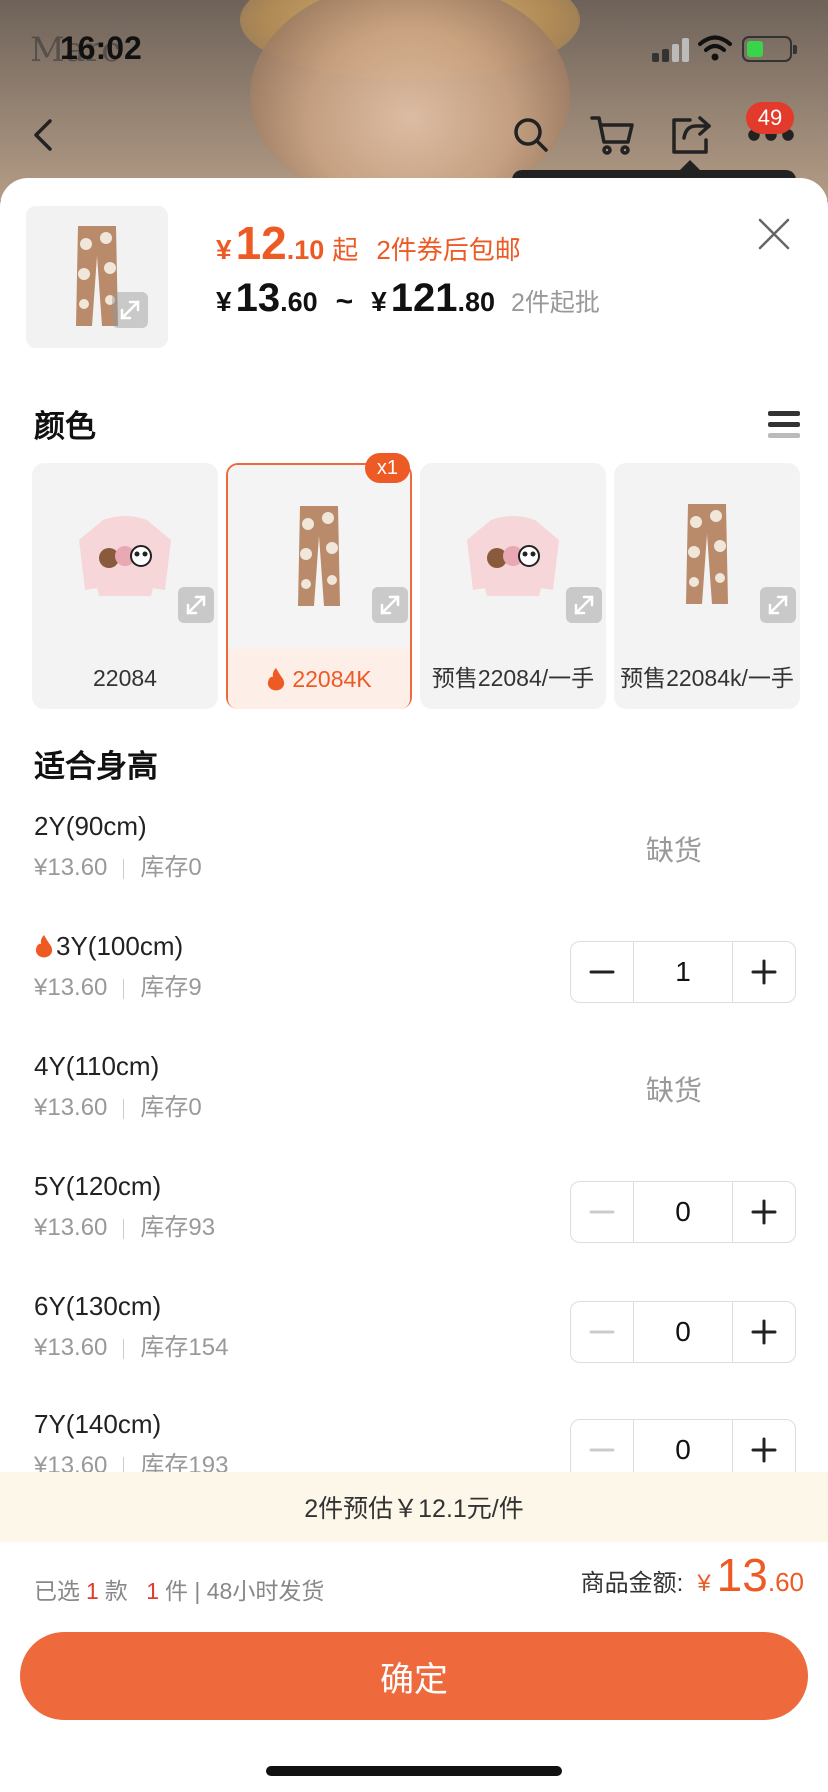 This screenshot has height=1792, width=828. Describe the element at coordinates (184, 1347) in the screenshot. I see `size-stock: 库存154` at that location.